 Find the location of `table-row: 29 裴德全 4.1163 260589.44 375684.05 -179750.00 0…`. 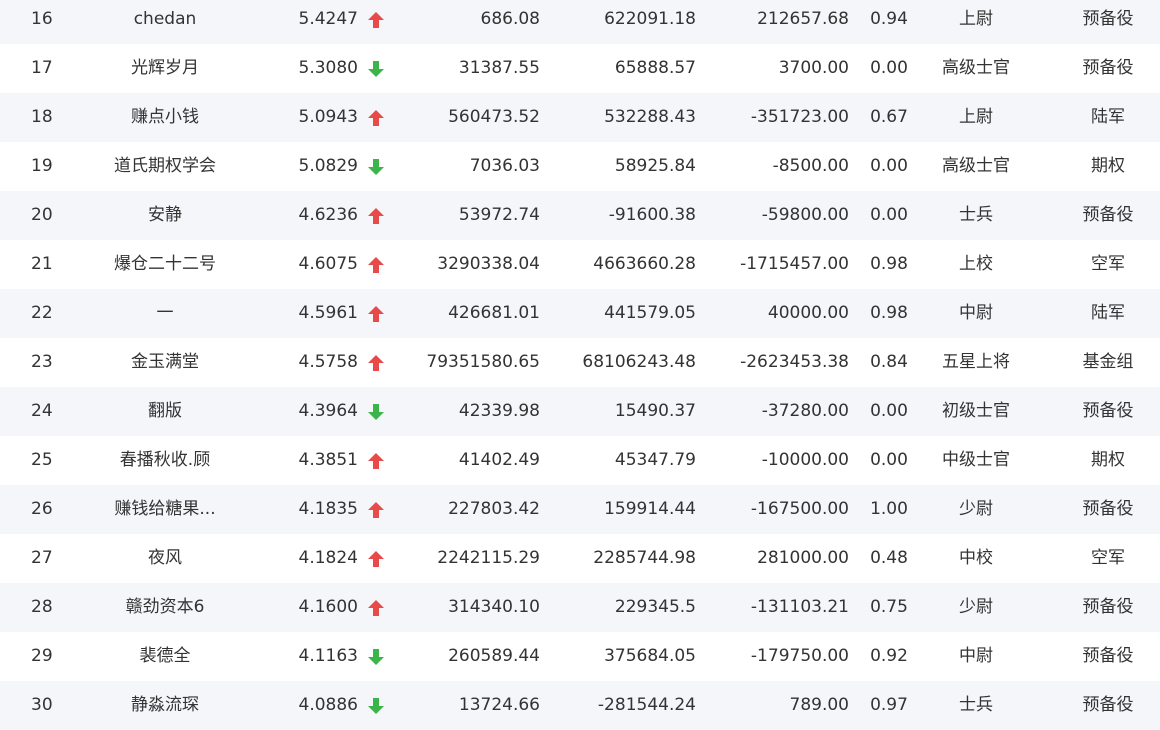

table-row: 29 裴德全 4.1163 260589.44 375684.05 -179750.00 0… is located at coordinates (580, 656).